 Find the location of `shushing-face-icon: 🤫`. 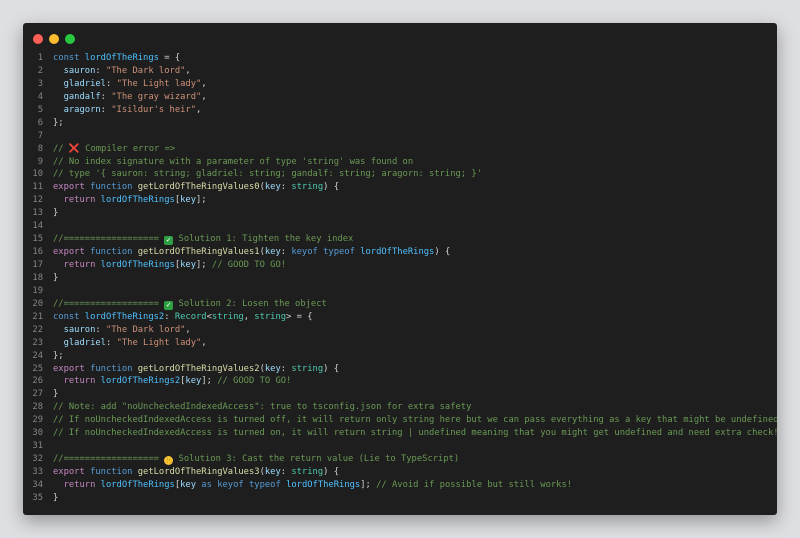

shushing-face-icon: 🤫 is located at coordinates (169, 461).